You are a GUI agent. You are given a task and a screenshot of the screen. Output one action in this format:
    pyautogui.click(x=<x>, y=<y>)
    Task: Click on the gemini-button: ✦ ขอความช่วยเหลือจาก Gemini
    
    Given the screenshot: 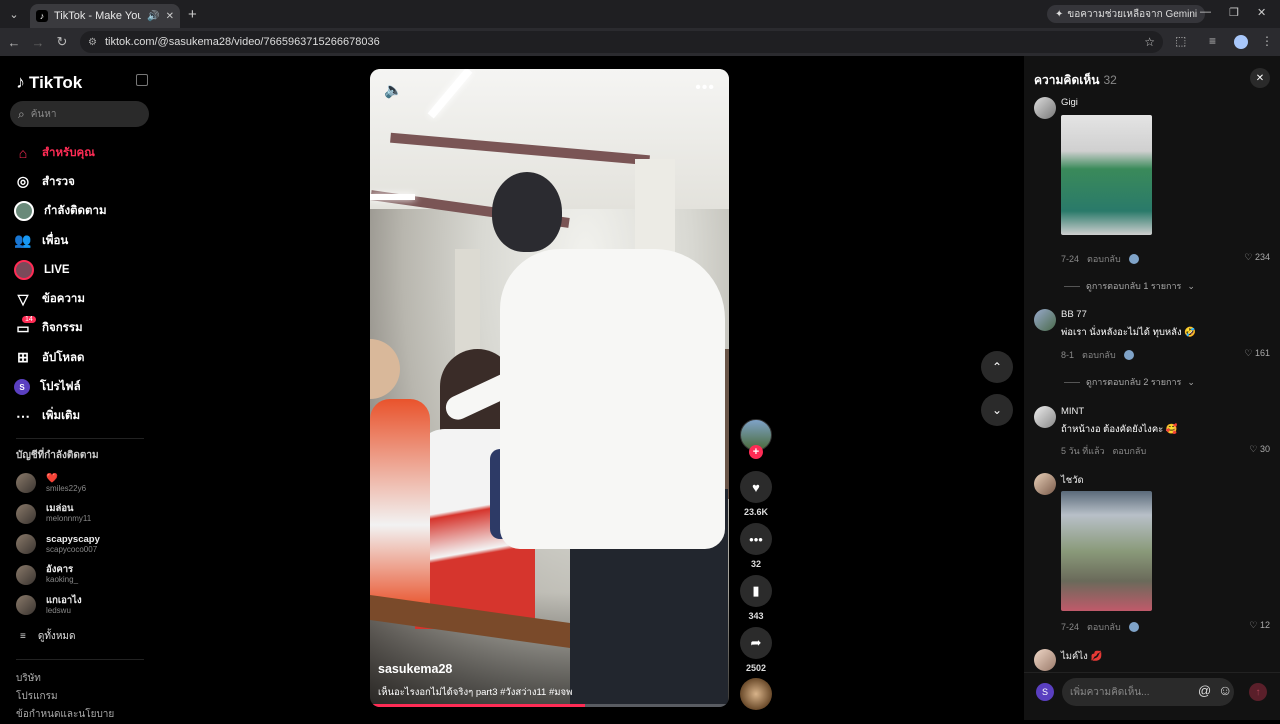 What is the action you would take?
    pyautogui.click(x=1126, y=14)
    